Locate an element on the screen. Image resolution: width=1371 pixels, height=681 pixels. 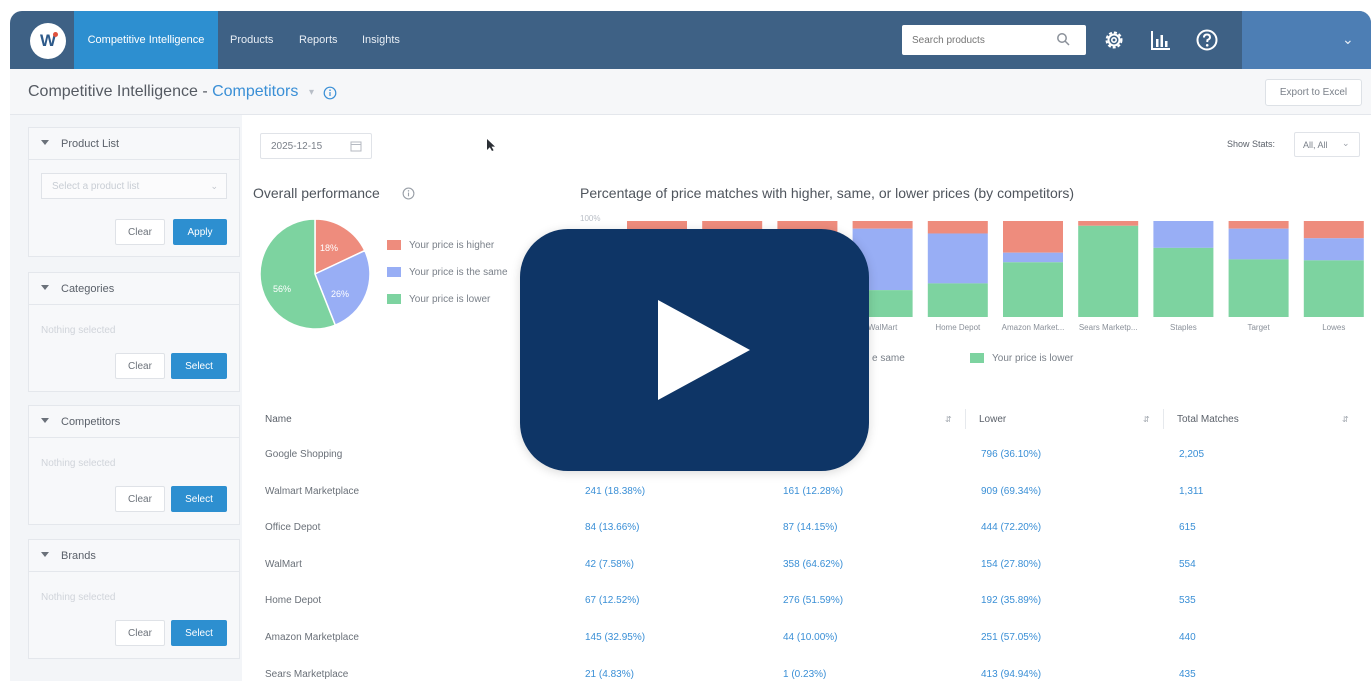
column-divider is located at coordinates (965, 419).